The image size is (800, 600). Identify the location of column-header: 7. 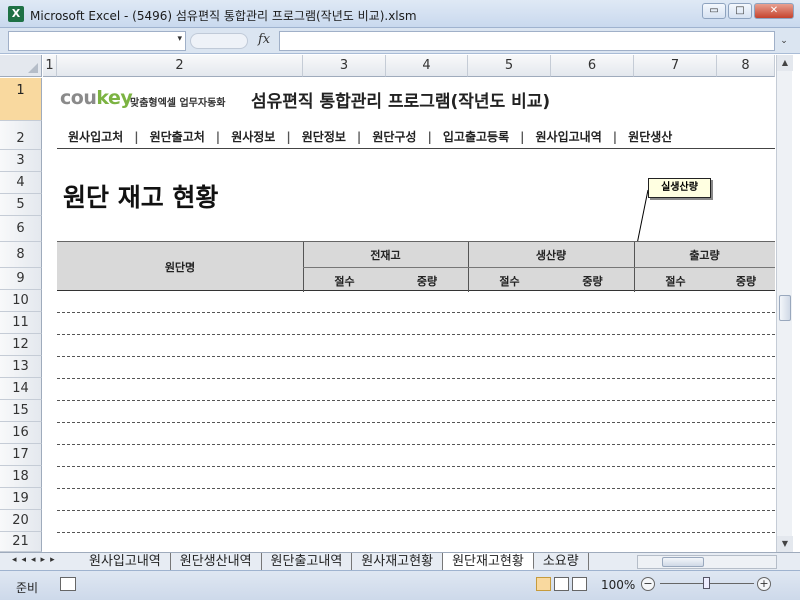
(675, 66).